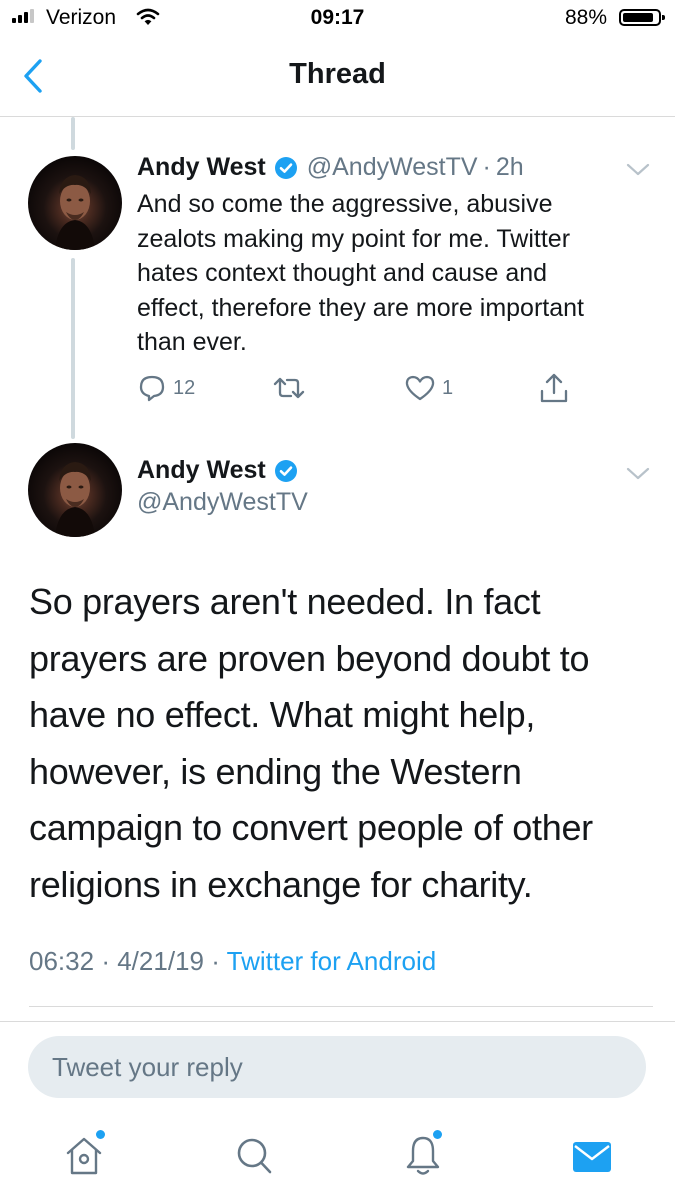 Image resolution: width=675 pixels, height=1200 pixels. I want to click on tweet-timestamp-row: 06:32 · 4/21/19 · Twitter for Android, so click(232, 961).